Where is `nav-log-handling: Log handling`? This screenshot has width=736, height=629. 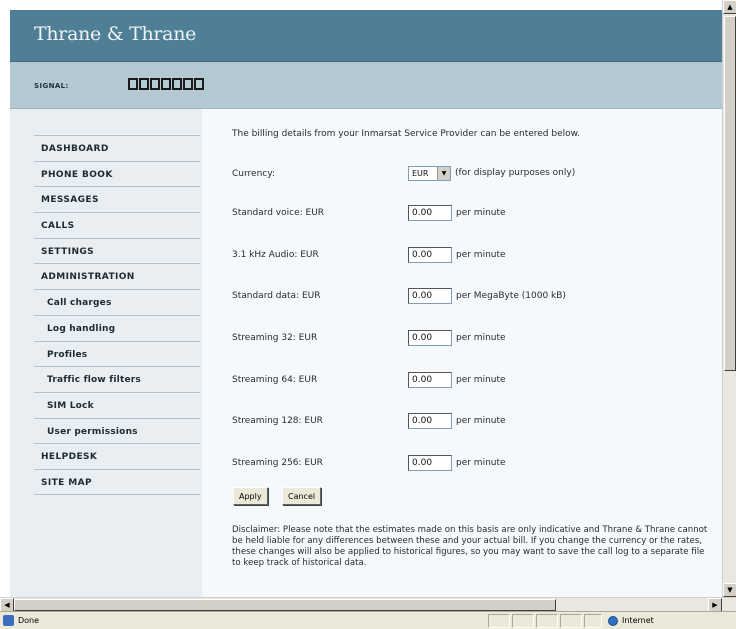
nav-log-handling: Log handling is located at coordinates (117, 327).